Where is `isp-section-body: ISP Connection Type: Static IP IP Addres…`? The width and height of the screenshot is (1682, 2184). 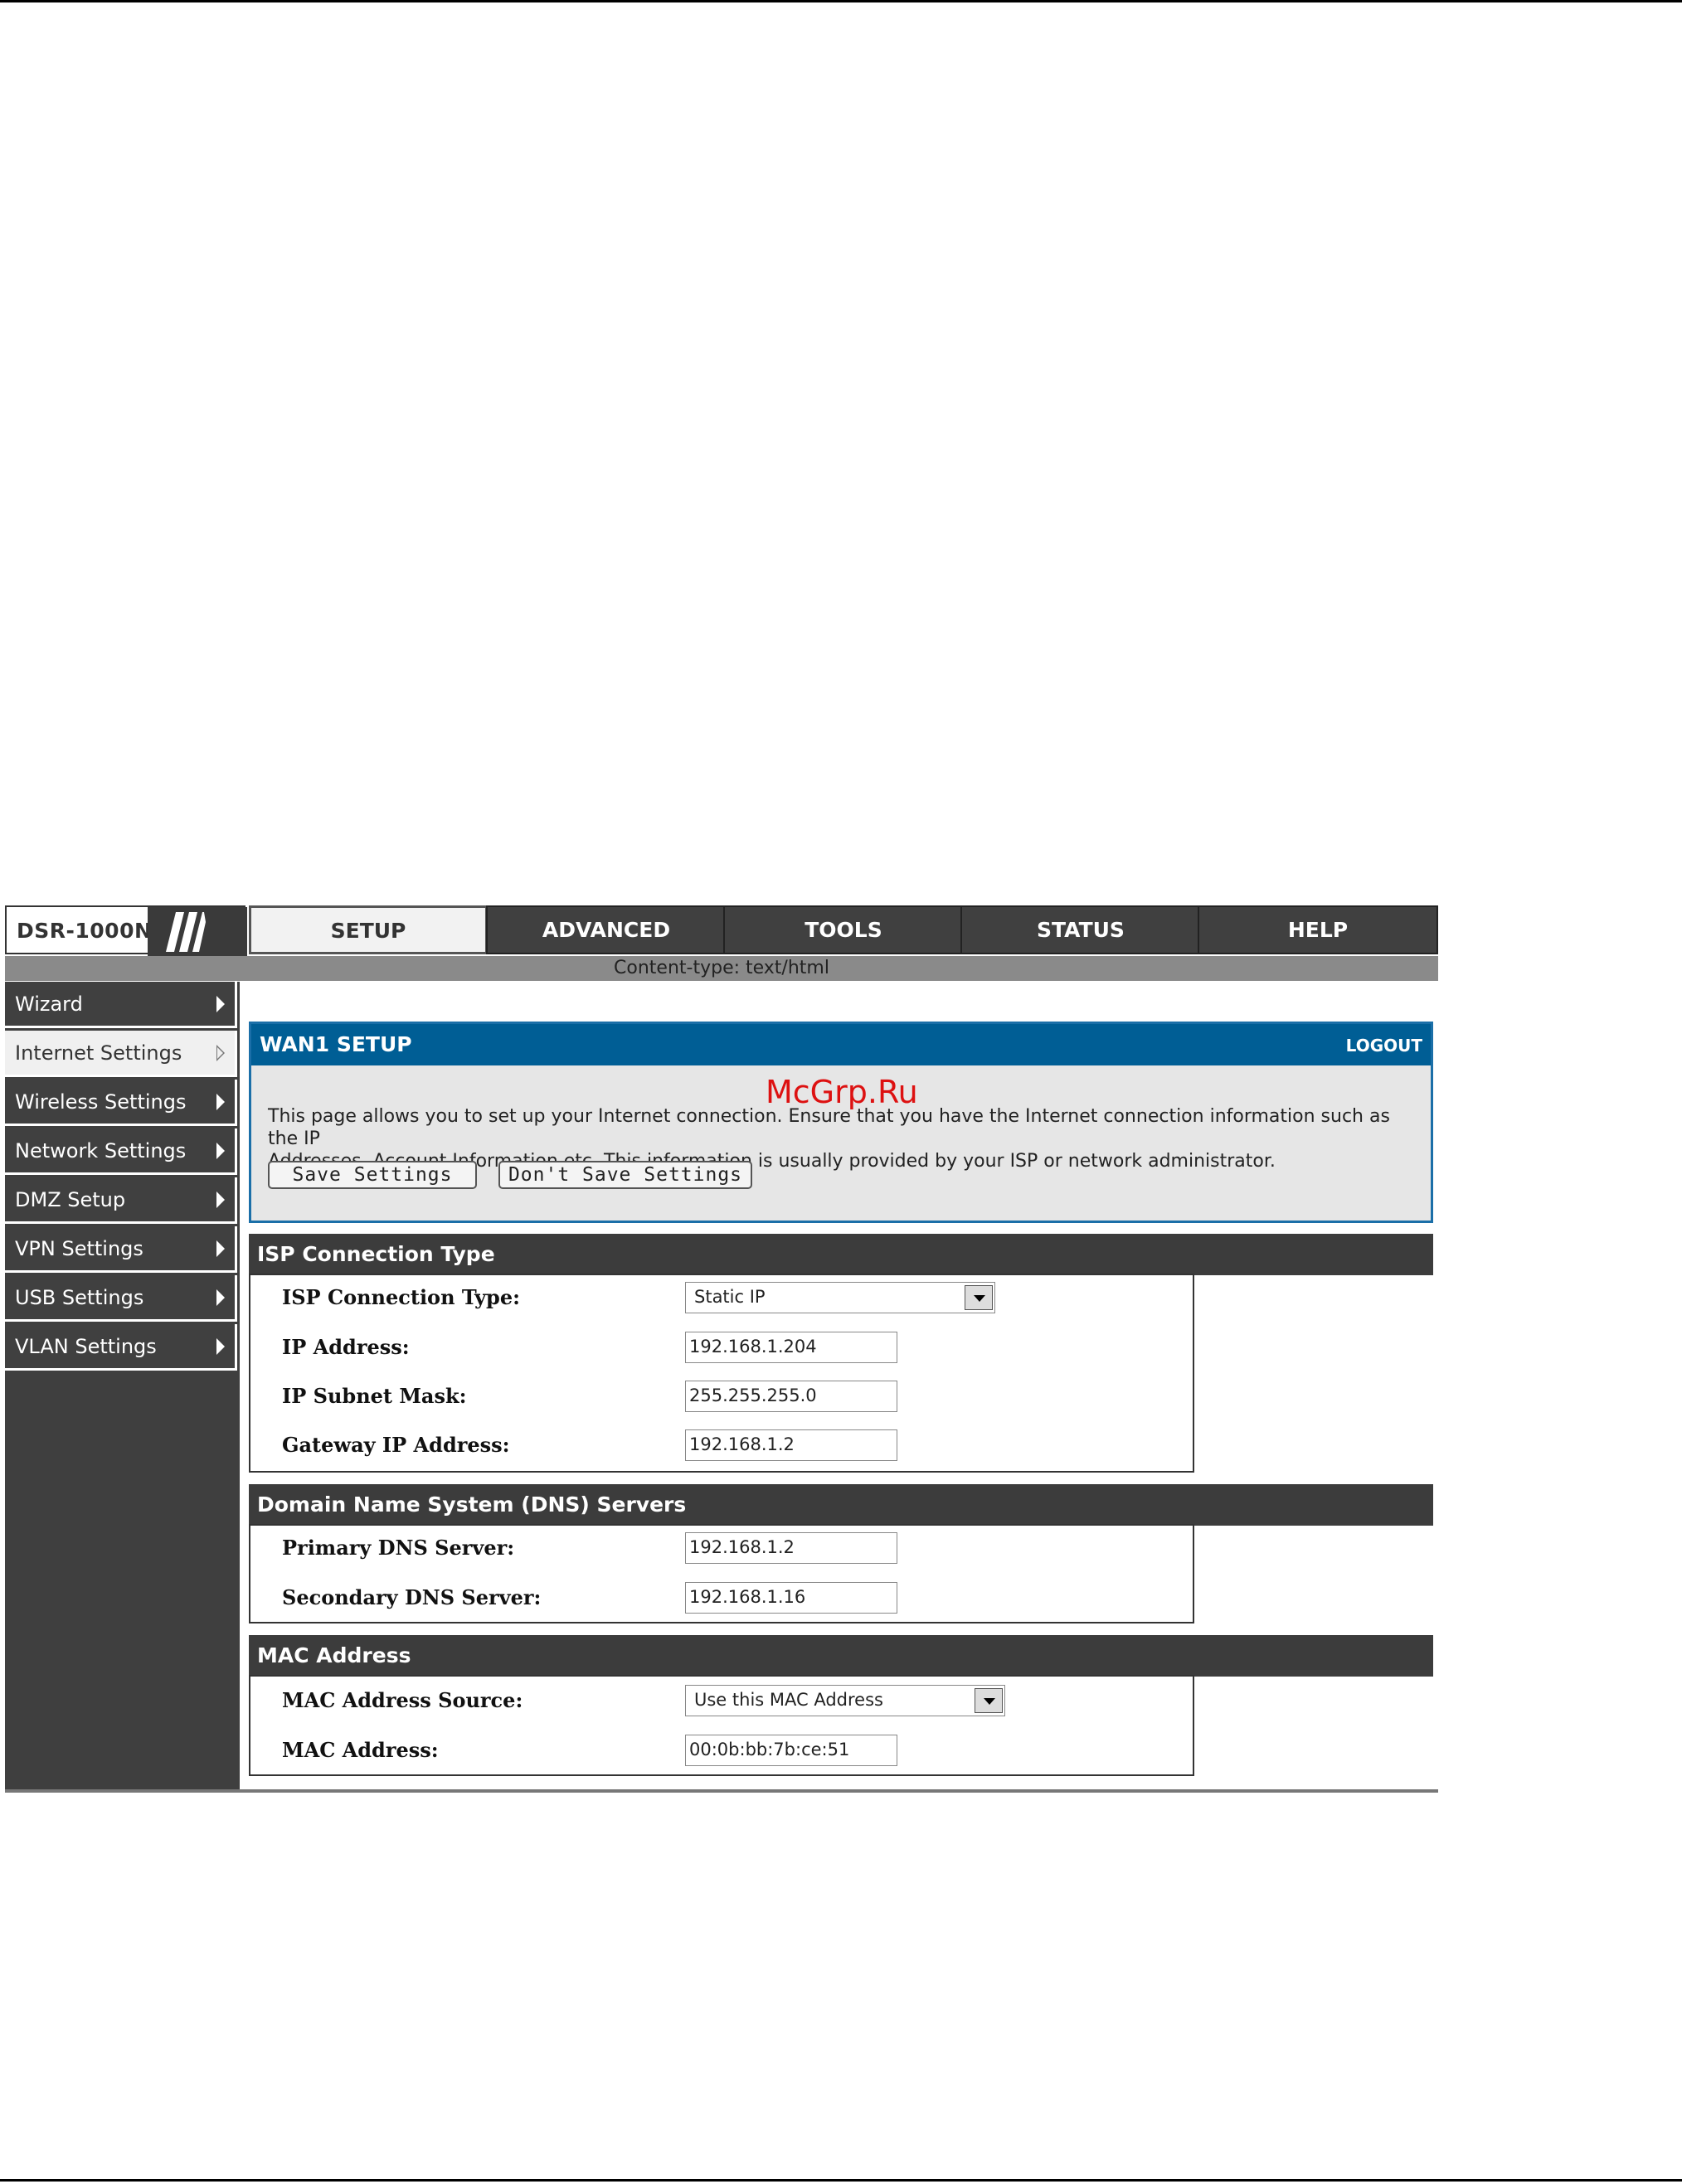
isp-section-body: ISP Connection Type: Static IP IP Addres… is located at coordinates (721, 1373).